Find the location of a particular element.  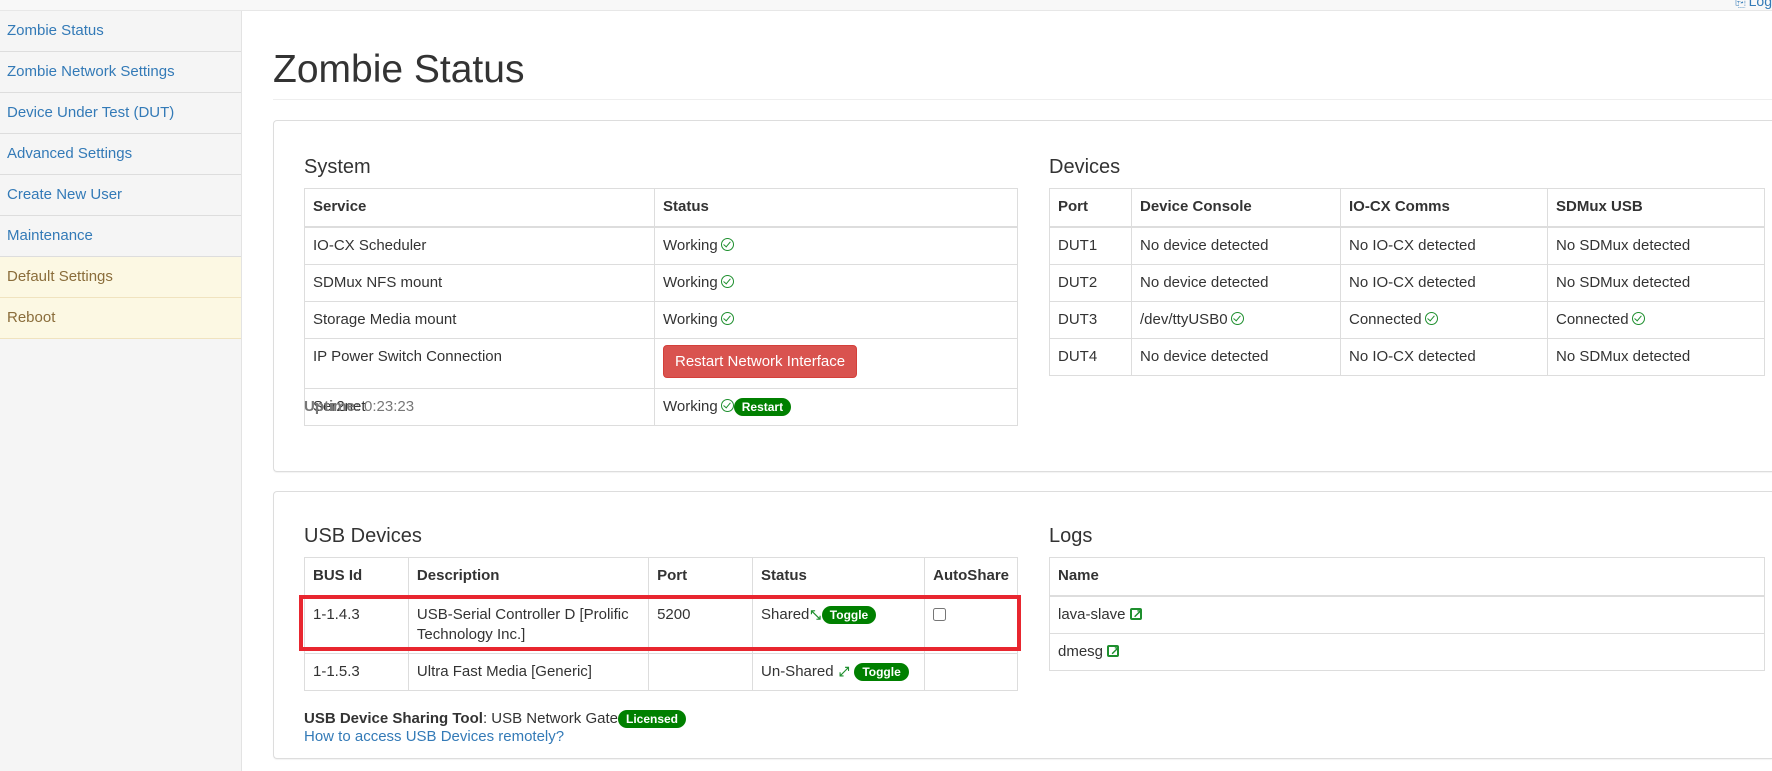

sidebar-item-reboot: Reboot is located at coordinates (120, 318).